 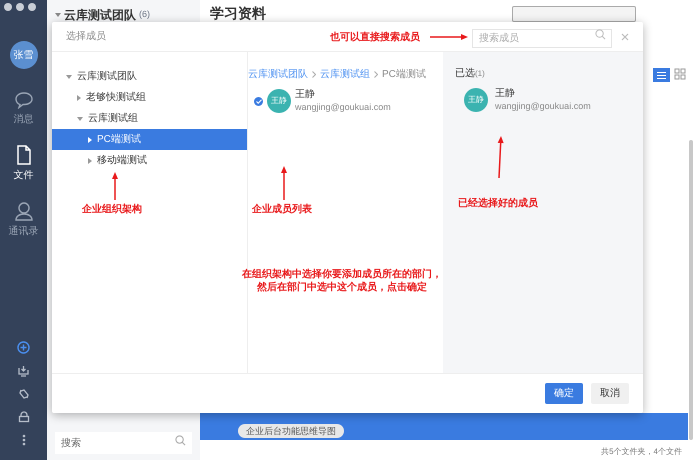 I want to click on nav-item: 消息, so click(x=24, y=109).